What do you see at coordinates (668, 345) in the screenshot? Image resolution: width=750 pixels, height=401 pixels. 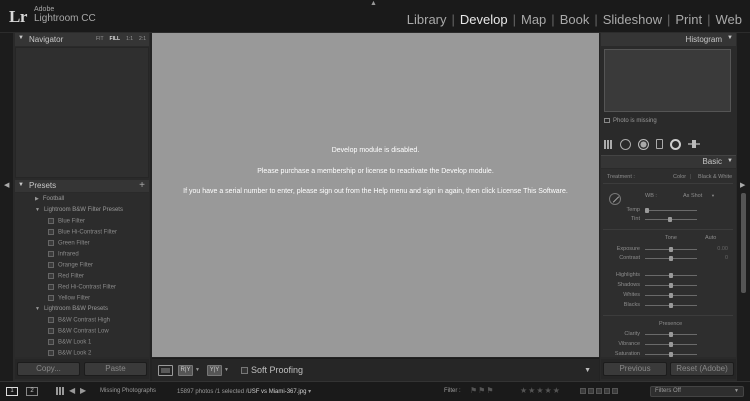 I see `vibrance-slider: Vibrance` at bounding box center [668, 345].